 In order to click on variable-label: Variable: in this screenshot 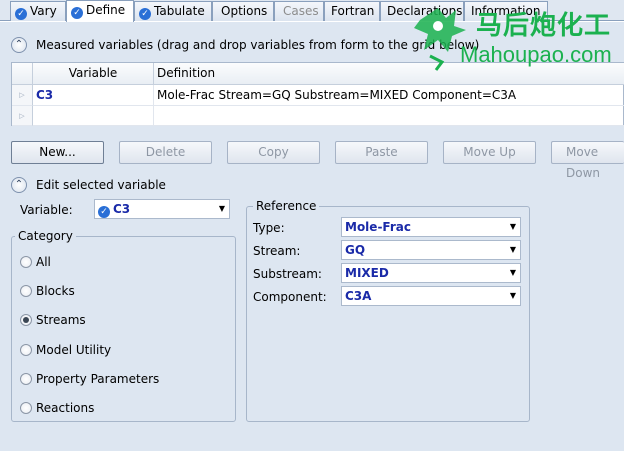, I will do `click(46, 210)`.